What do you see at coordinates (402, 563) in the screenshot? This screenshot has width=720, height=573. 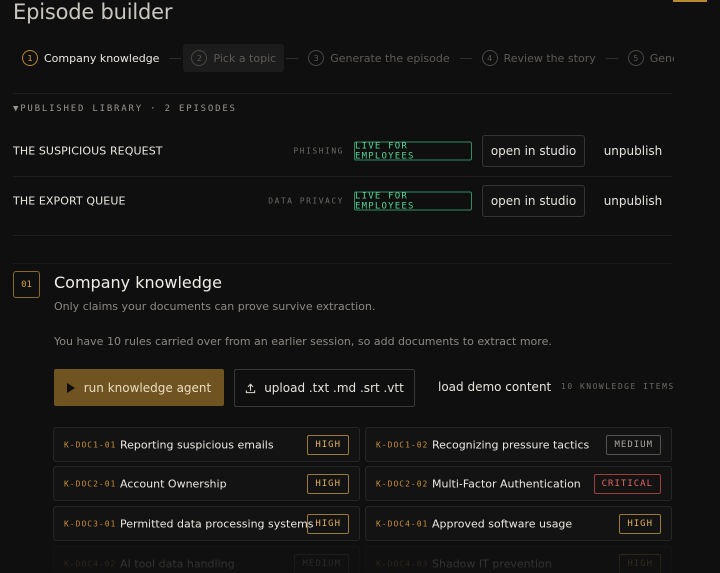 I see `knowledge-id: K-DOC4-03` at bounding box center [402, 563].